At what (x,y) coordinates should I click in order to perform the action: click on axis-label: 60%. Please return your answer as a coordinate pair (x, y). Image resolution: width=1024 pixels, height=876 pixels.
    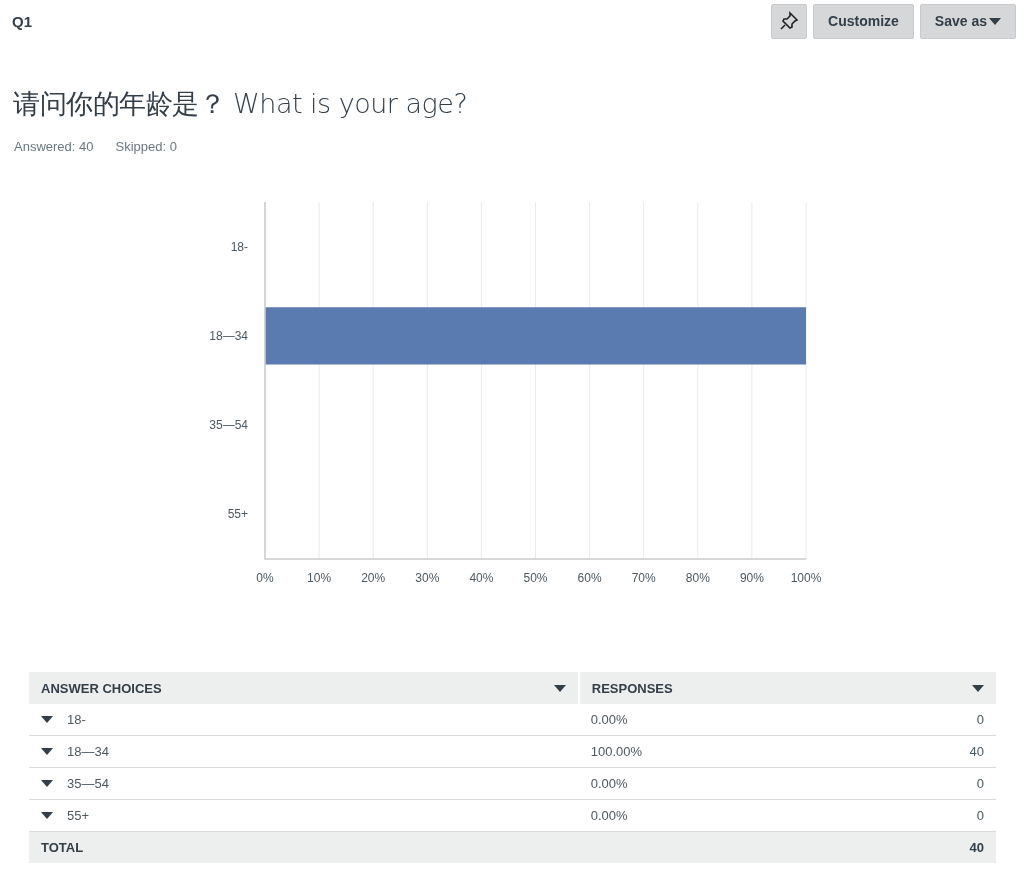
    Looking at the image, I should click on (589, 578).